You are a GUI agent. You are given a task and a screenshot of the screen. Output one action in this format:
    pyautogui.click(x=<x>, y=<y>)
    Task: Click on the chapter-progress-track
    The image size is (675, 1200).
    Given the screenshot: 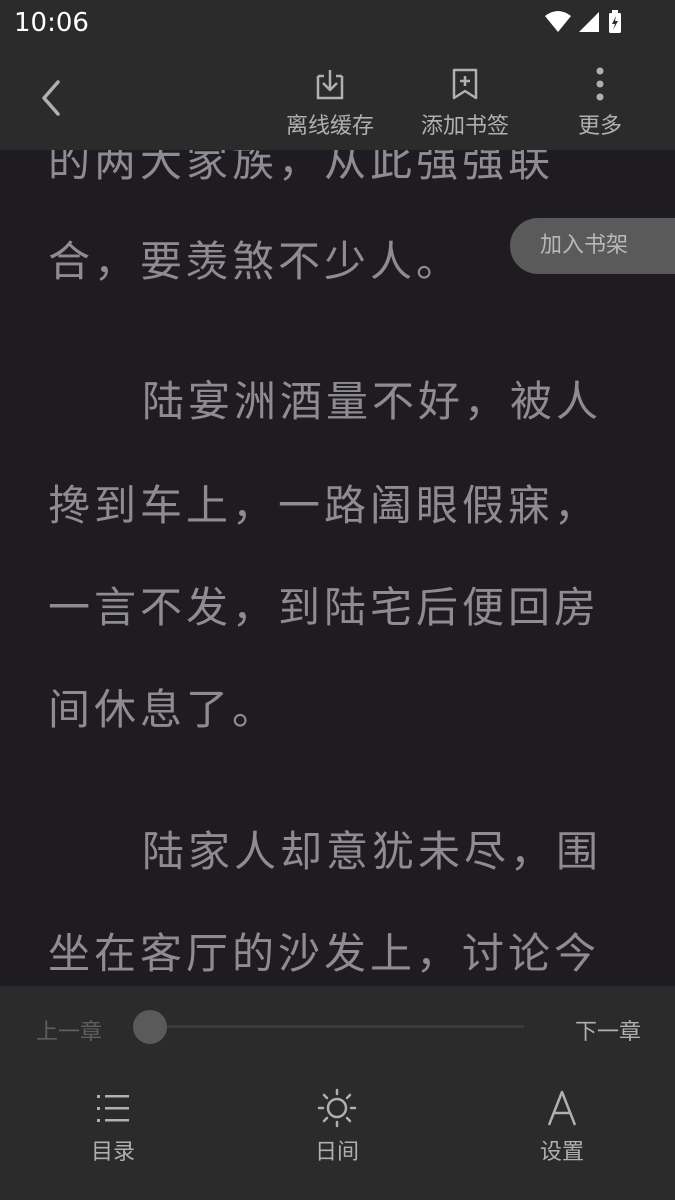 What is the action you would take?
    pyautogui.click(x=337, y=1026)
    